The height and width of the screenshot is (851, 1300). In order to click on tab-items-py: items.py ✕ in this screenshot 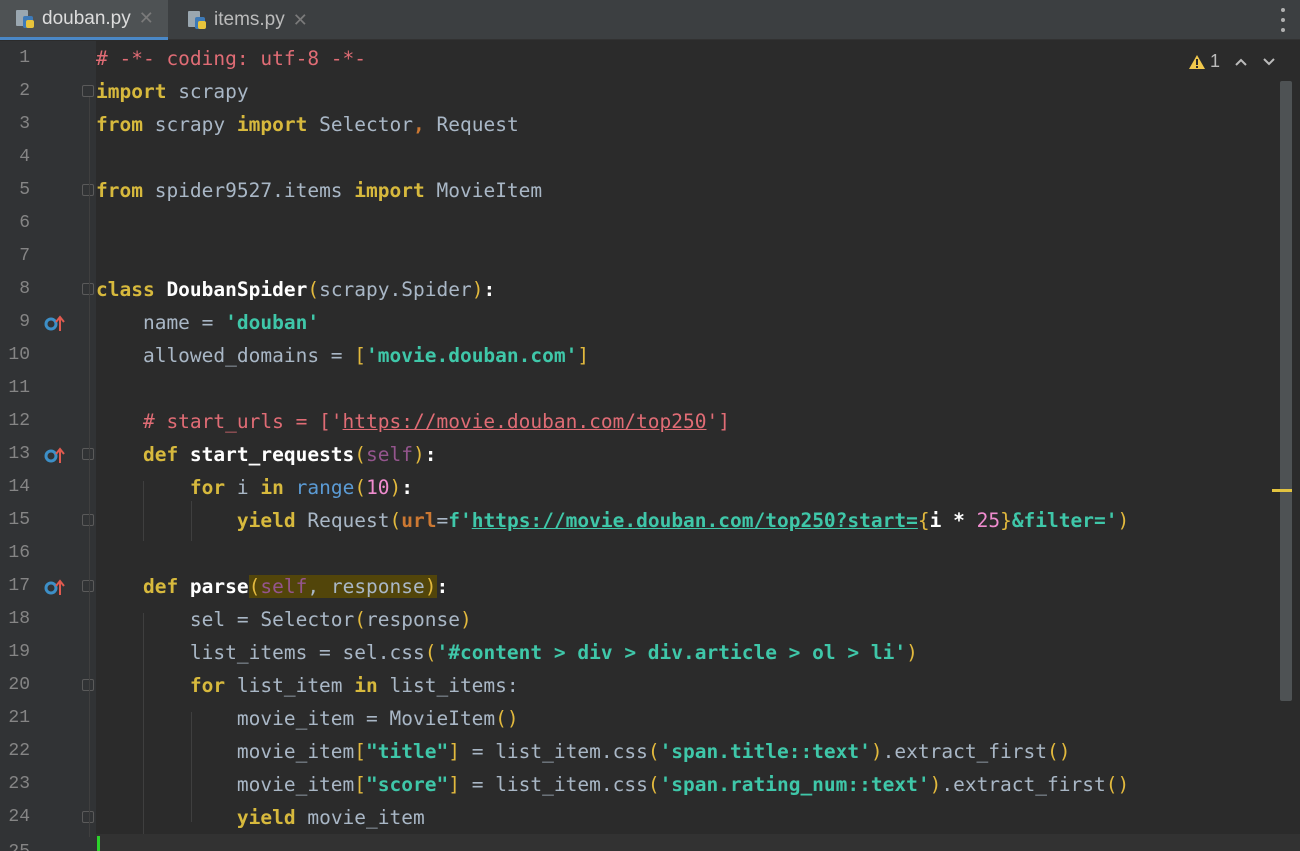, I will do `click(244, 20)`.